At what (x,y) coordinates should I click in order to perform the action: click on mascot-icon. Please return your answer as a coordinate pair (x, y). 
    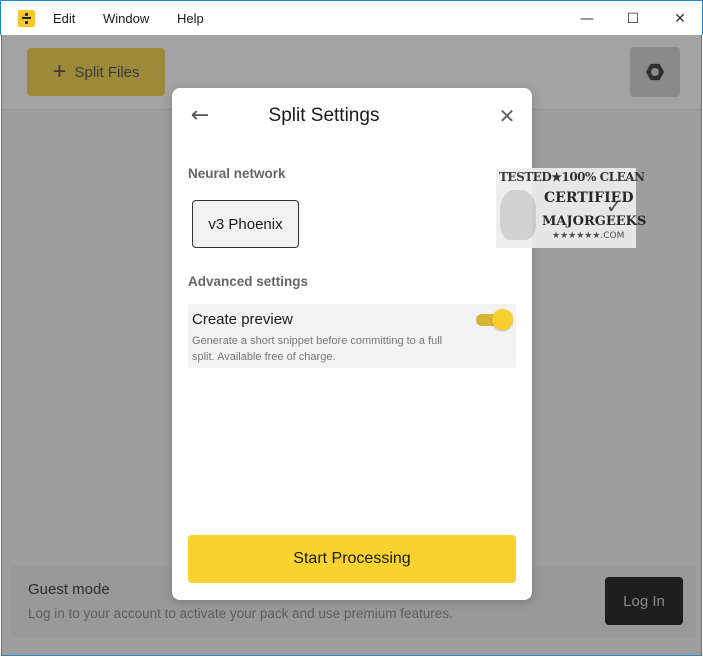
    Looking at the image, I should click on (518, 215).